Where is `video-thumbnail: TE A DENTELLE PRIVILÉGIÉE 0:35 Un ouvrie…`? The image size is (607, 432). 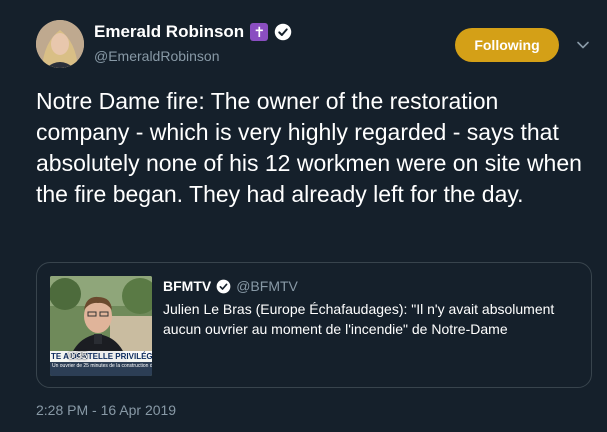
video-thumbnail: TE A DENTELLE PRIVILÉGIÉE 0:35 Un ouvrie… is located at coordinates (101, 326).